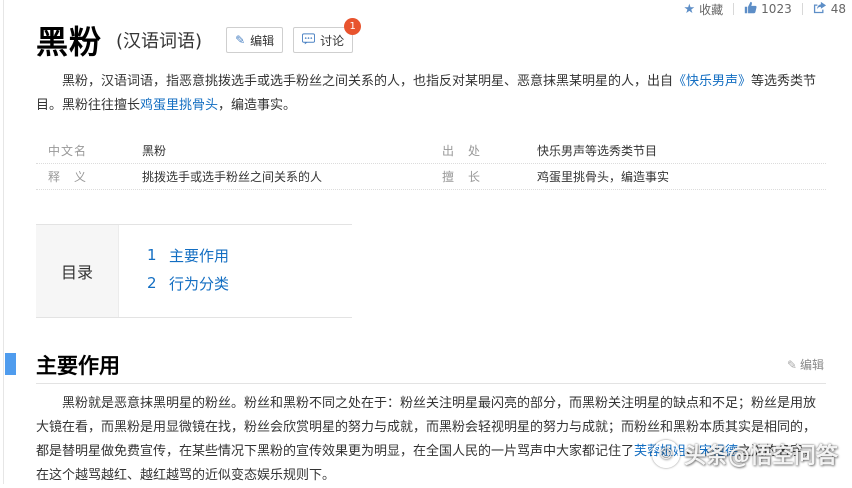 The height and width of the screenshot is (488, 852). What do you see at coordinates (603, 177) in the screenshot?
I see `info-value: 鸡蛋里挑骨头，编造事实` at bounding box center [603, 177].